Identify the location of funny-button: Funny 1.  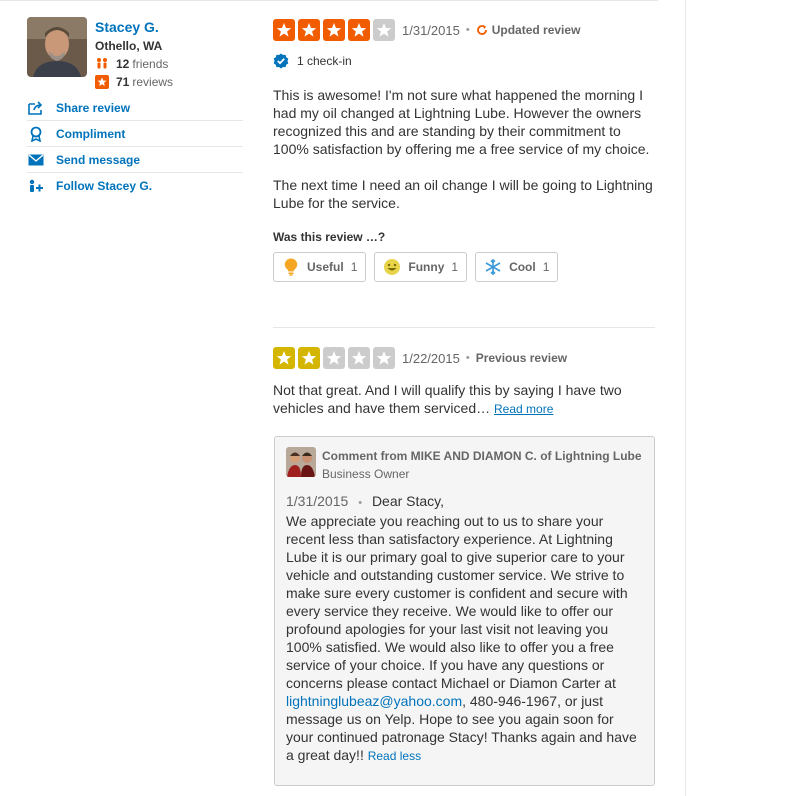
(421, 267).